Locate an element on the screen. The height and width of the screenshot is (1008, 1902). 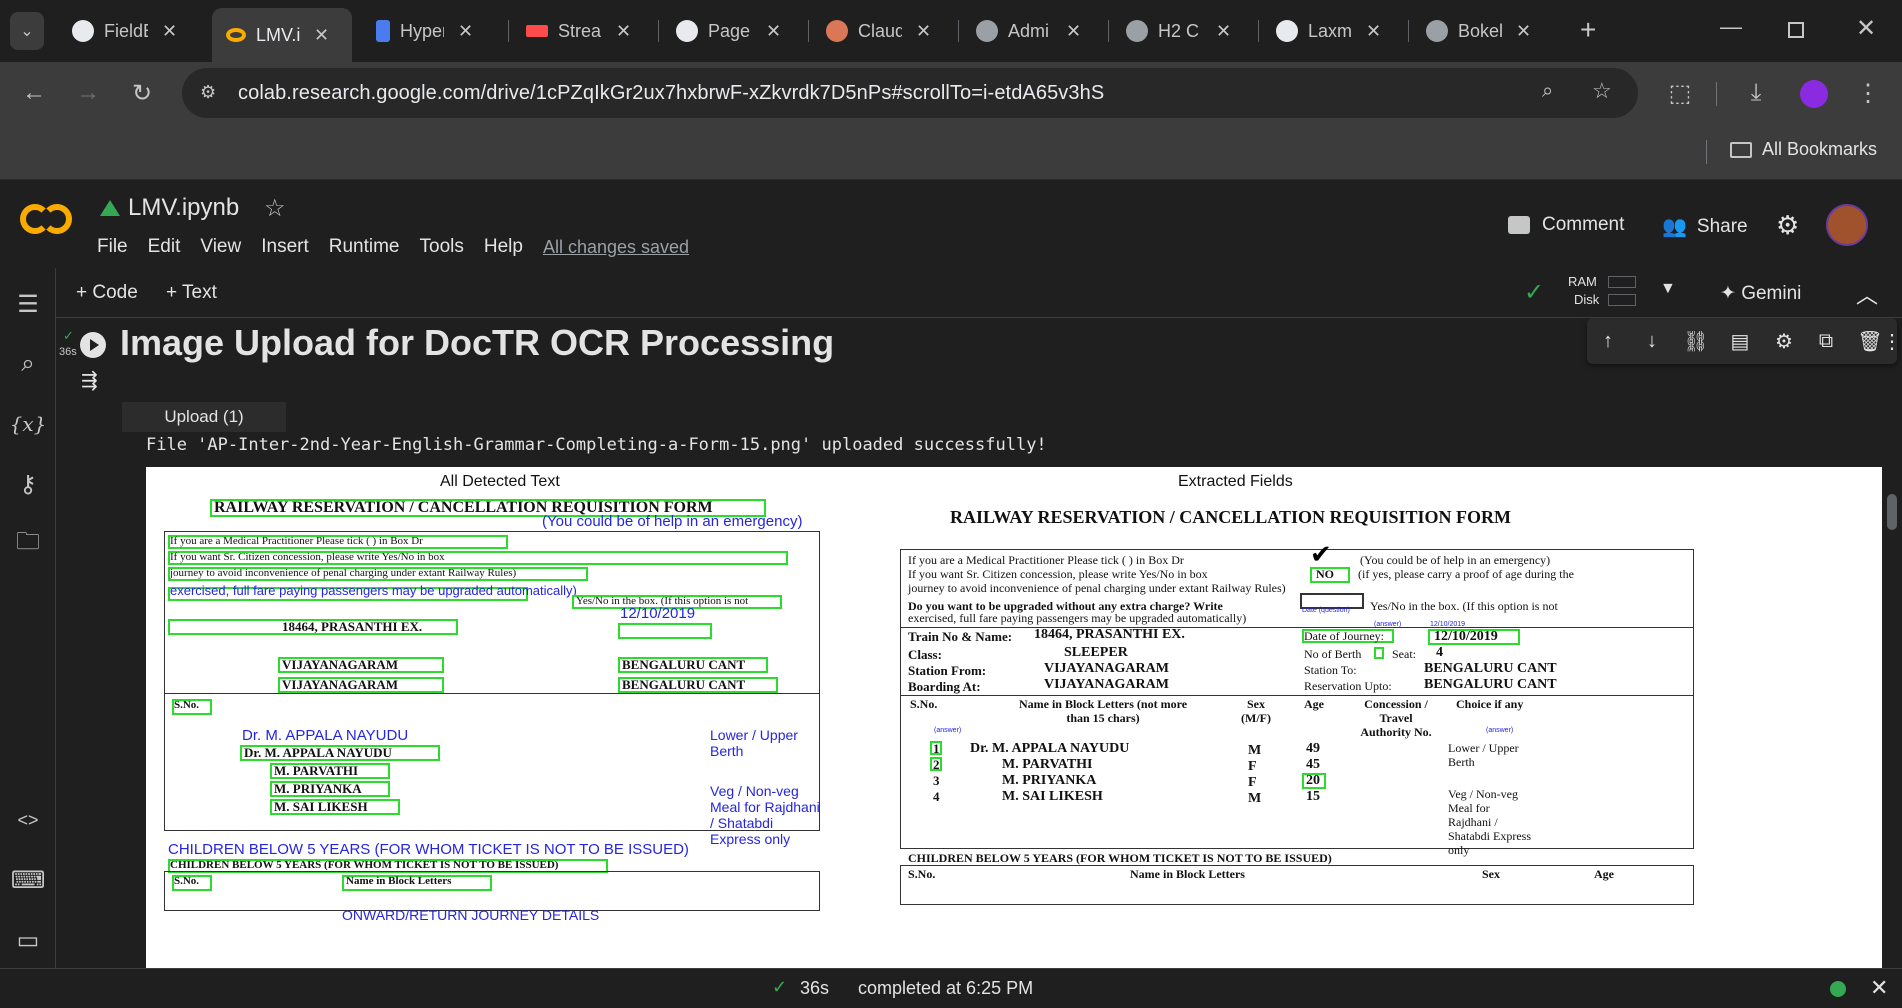
all-bookmarks: All Bookmarks is located at coordinates (1803, 149).